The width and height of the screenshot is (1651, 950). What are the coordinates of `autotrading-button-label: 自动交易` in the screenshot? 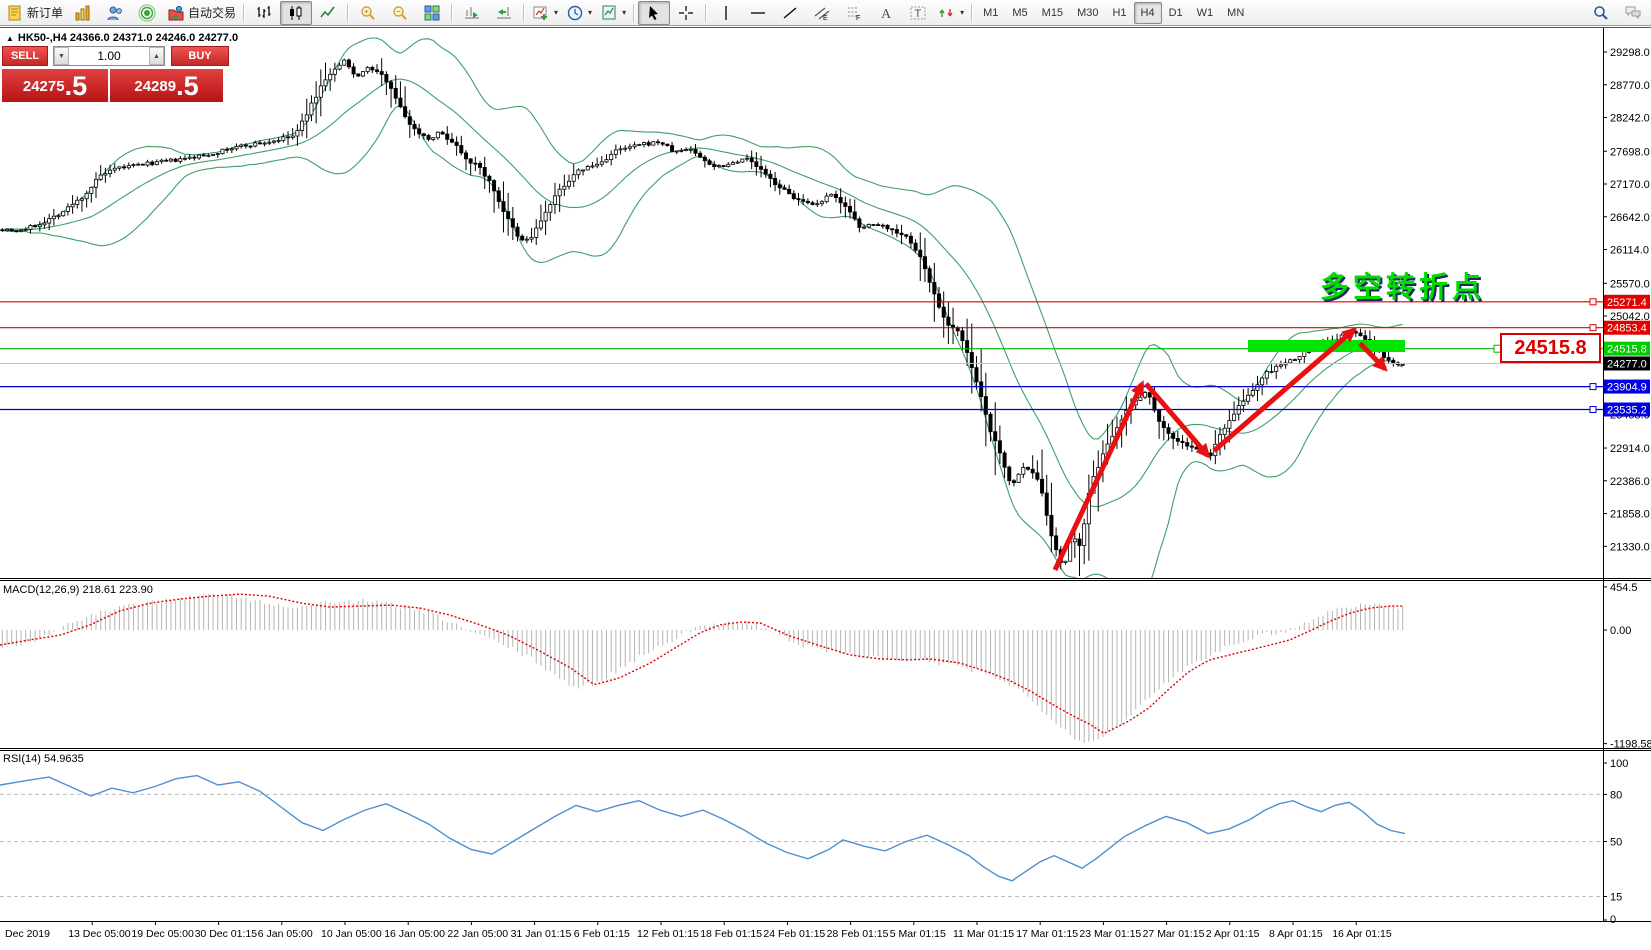 It's located at (212, 13).